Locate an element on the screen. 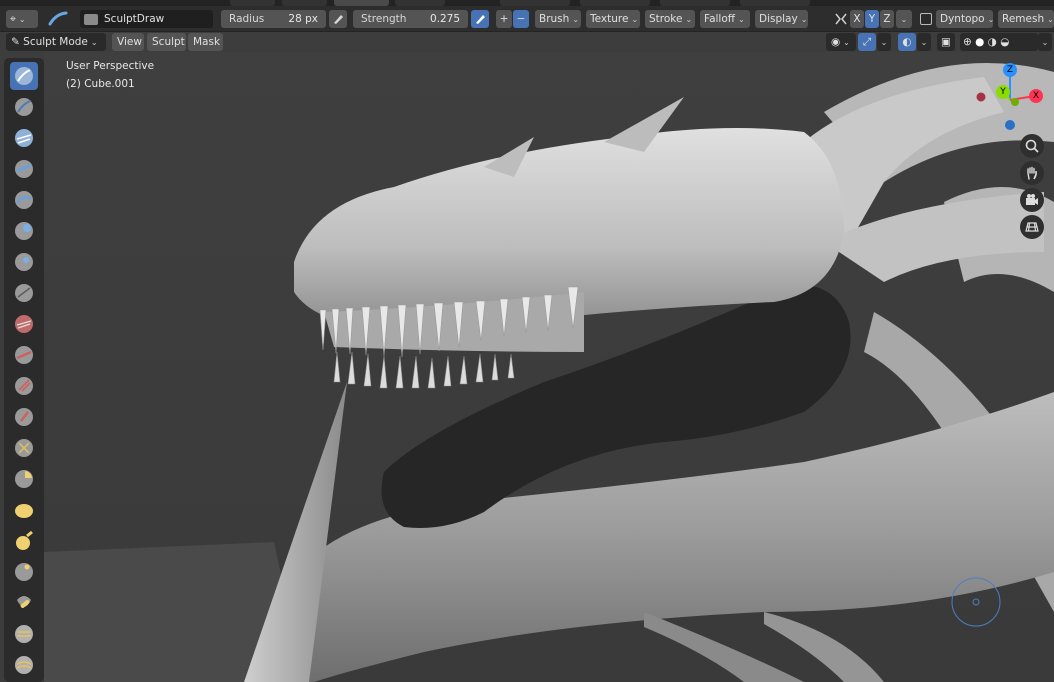 This screenshot has width=1054, height=682. camera-view-button is located at coordinates (1032, 200).